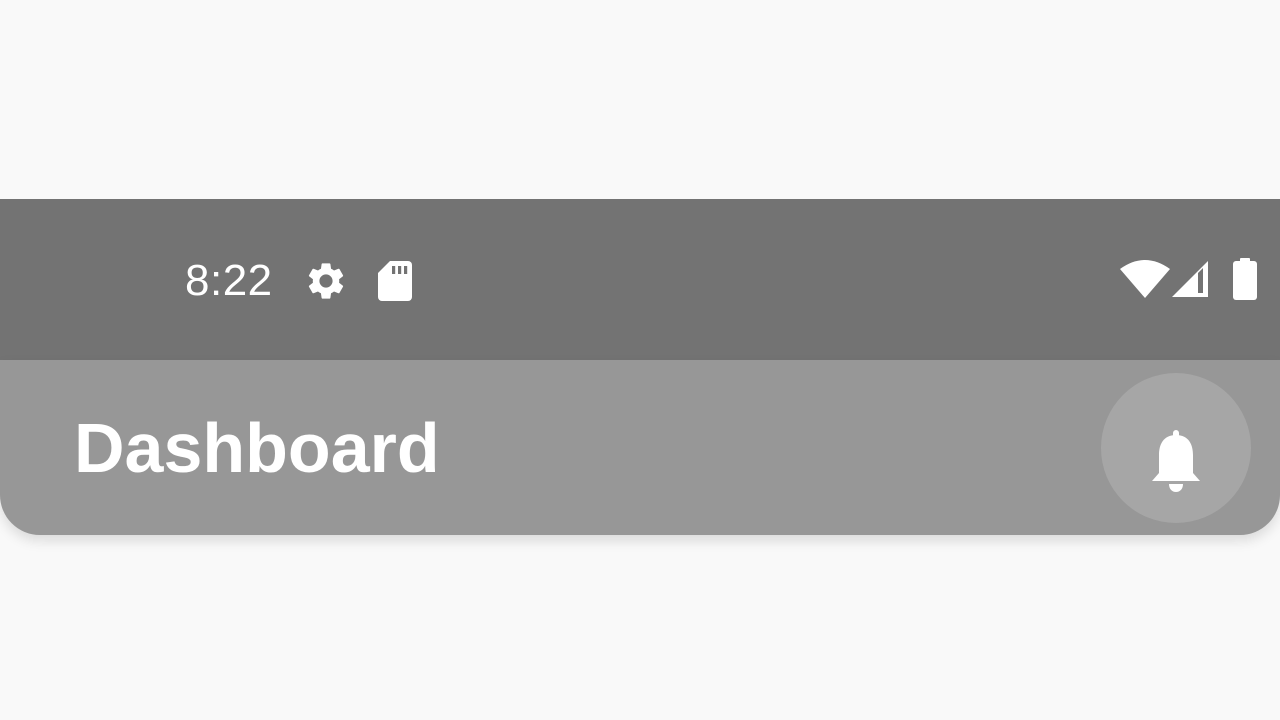 Image resolution: width=1280 pixels, height=720 pixels. Describe the element at coordinates (1176, 461) in the screenshot. I see `bell-icon` at that location.